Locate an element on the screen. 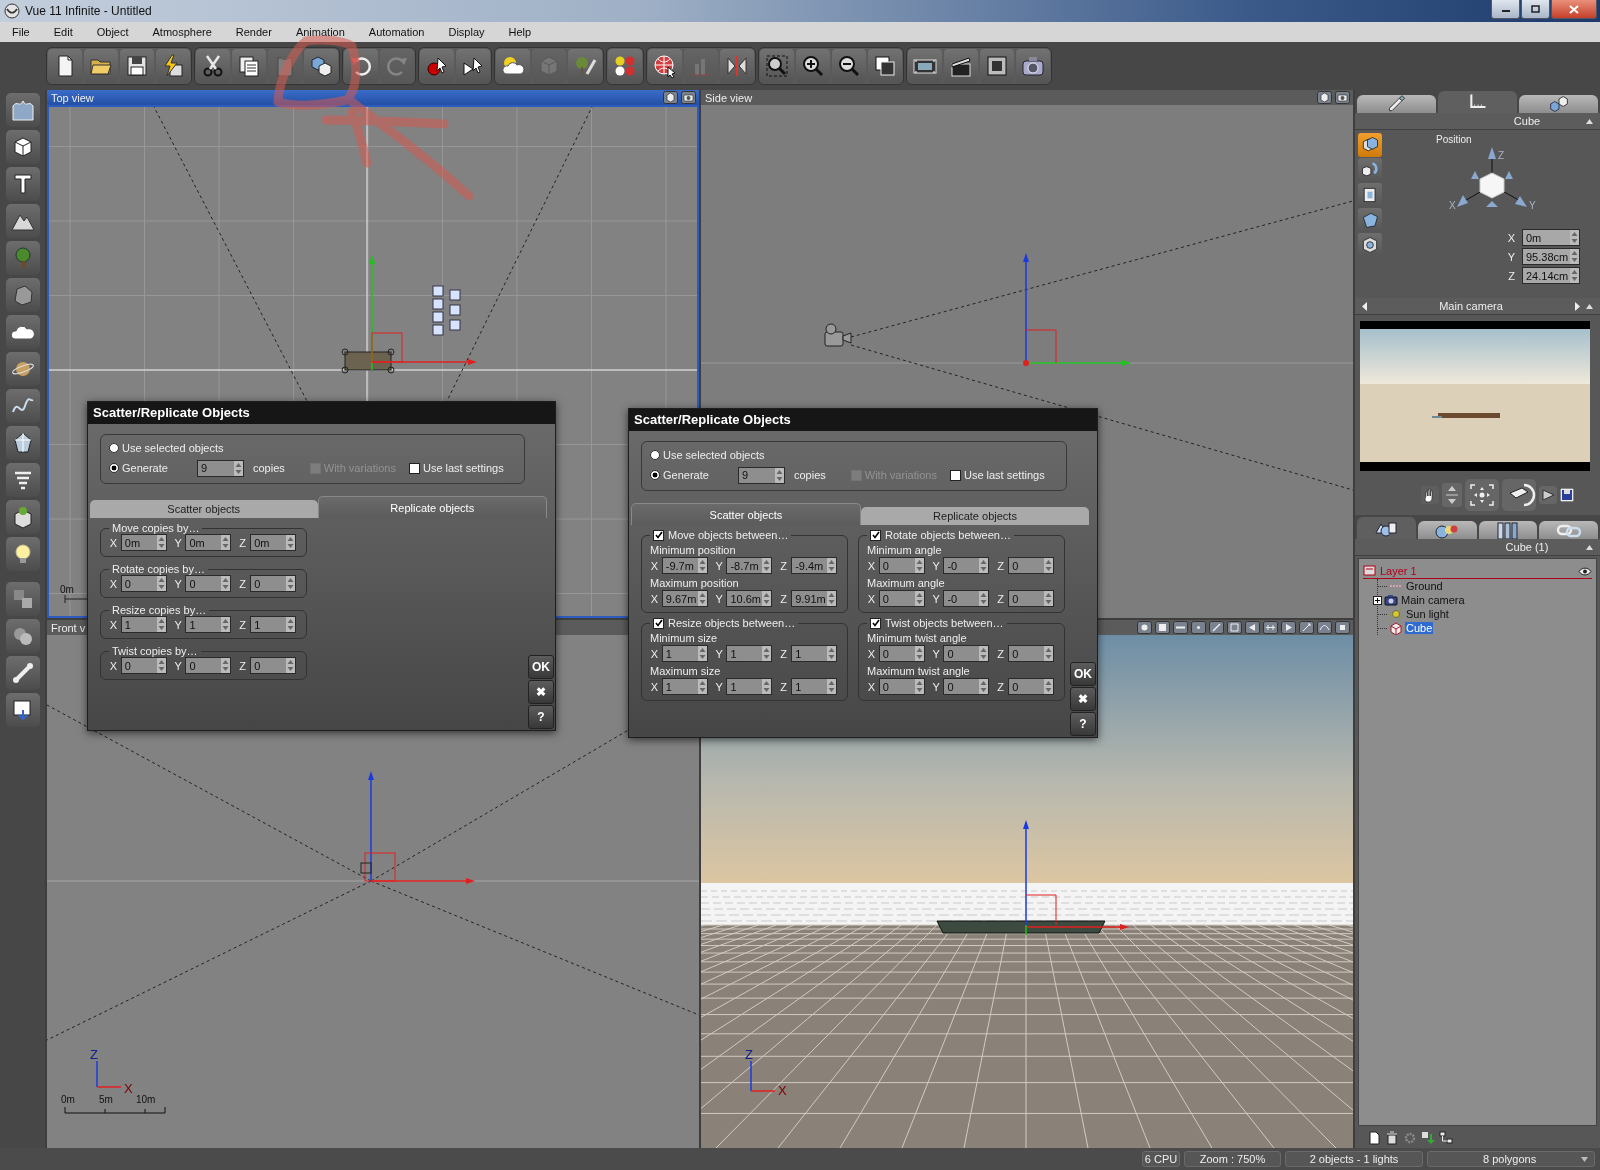  next-icon is located at coordinates (1577, 306).